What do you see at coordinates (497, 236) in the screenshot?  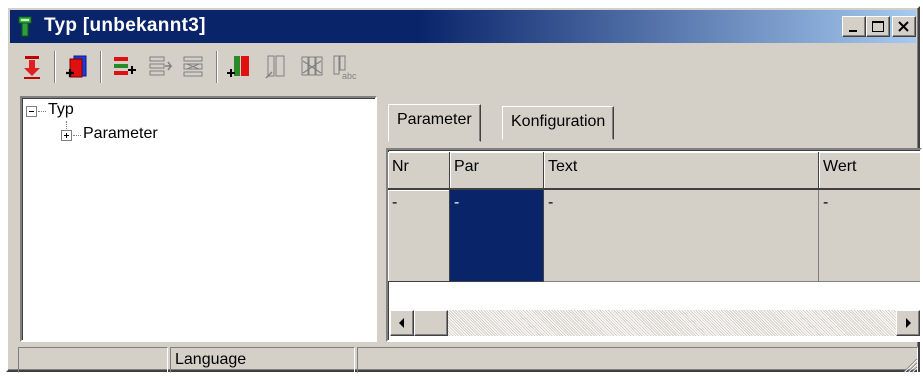 I see `grid-cell-par: -` at bounding box center [497, 236].